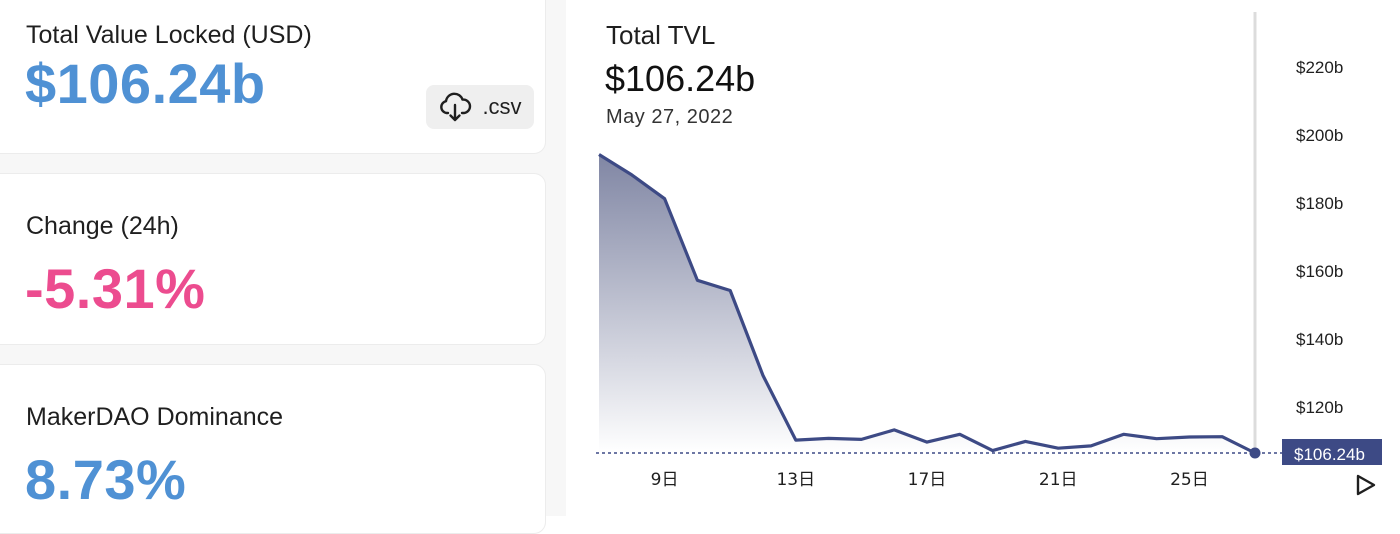  What do you see at coordinates (661, 35) in the screenshot?
I see `chart-title: Total TVL` at bounding box center [661, 35].